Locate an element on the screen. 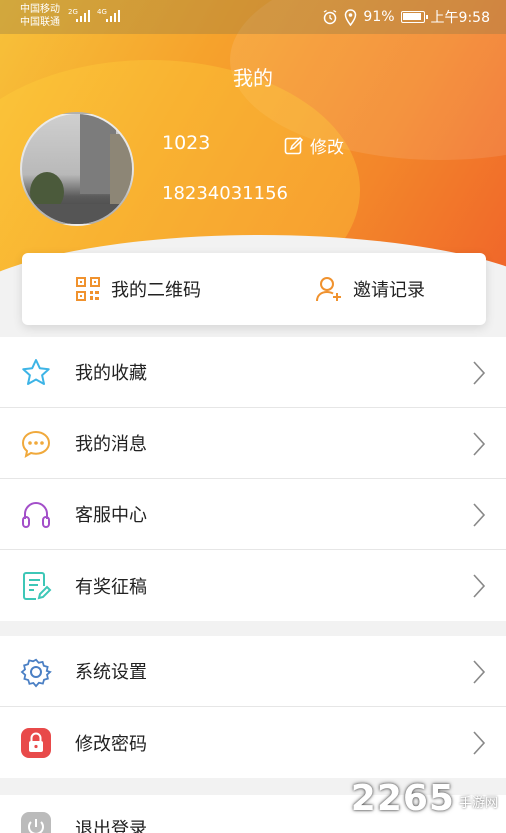 The image size is (506, 833). gear-icon is located at coordinates (36, 673).